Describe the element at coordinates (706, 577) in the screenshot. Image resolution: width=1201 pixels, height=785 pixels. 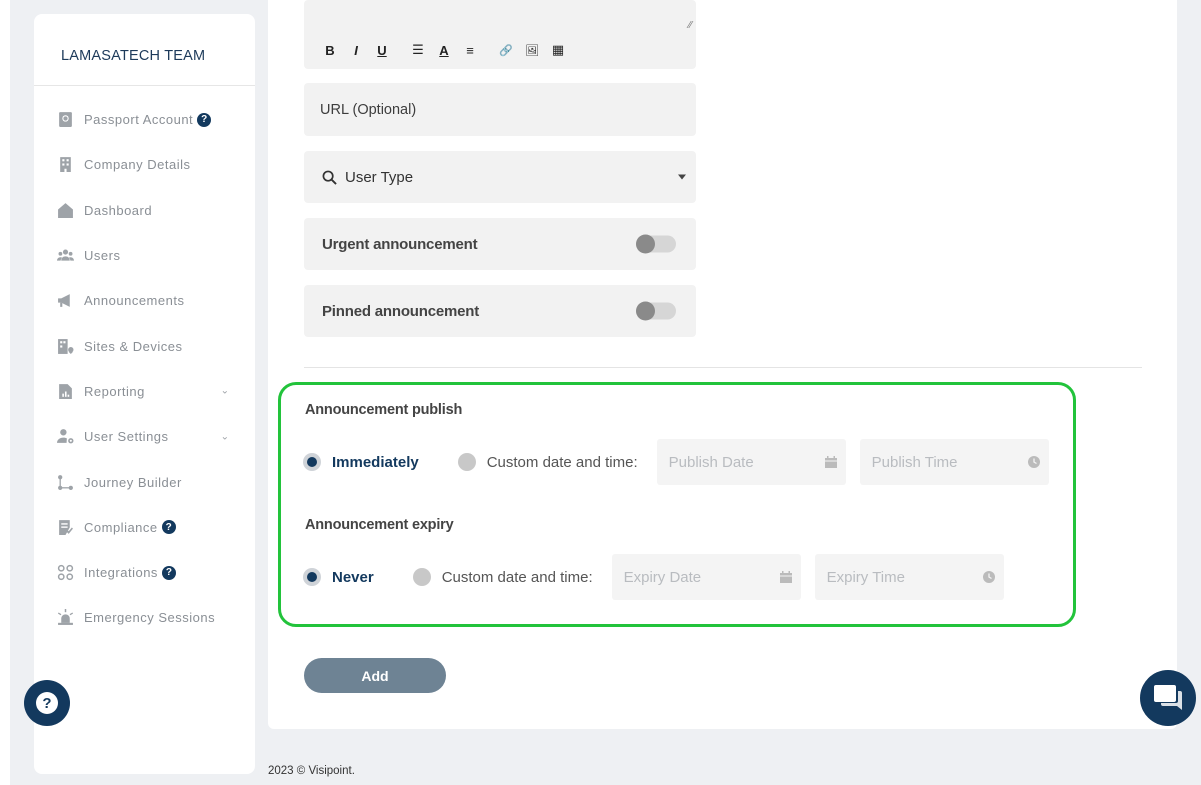
I see `expiry-date-input: Expiry Date` at that location.